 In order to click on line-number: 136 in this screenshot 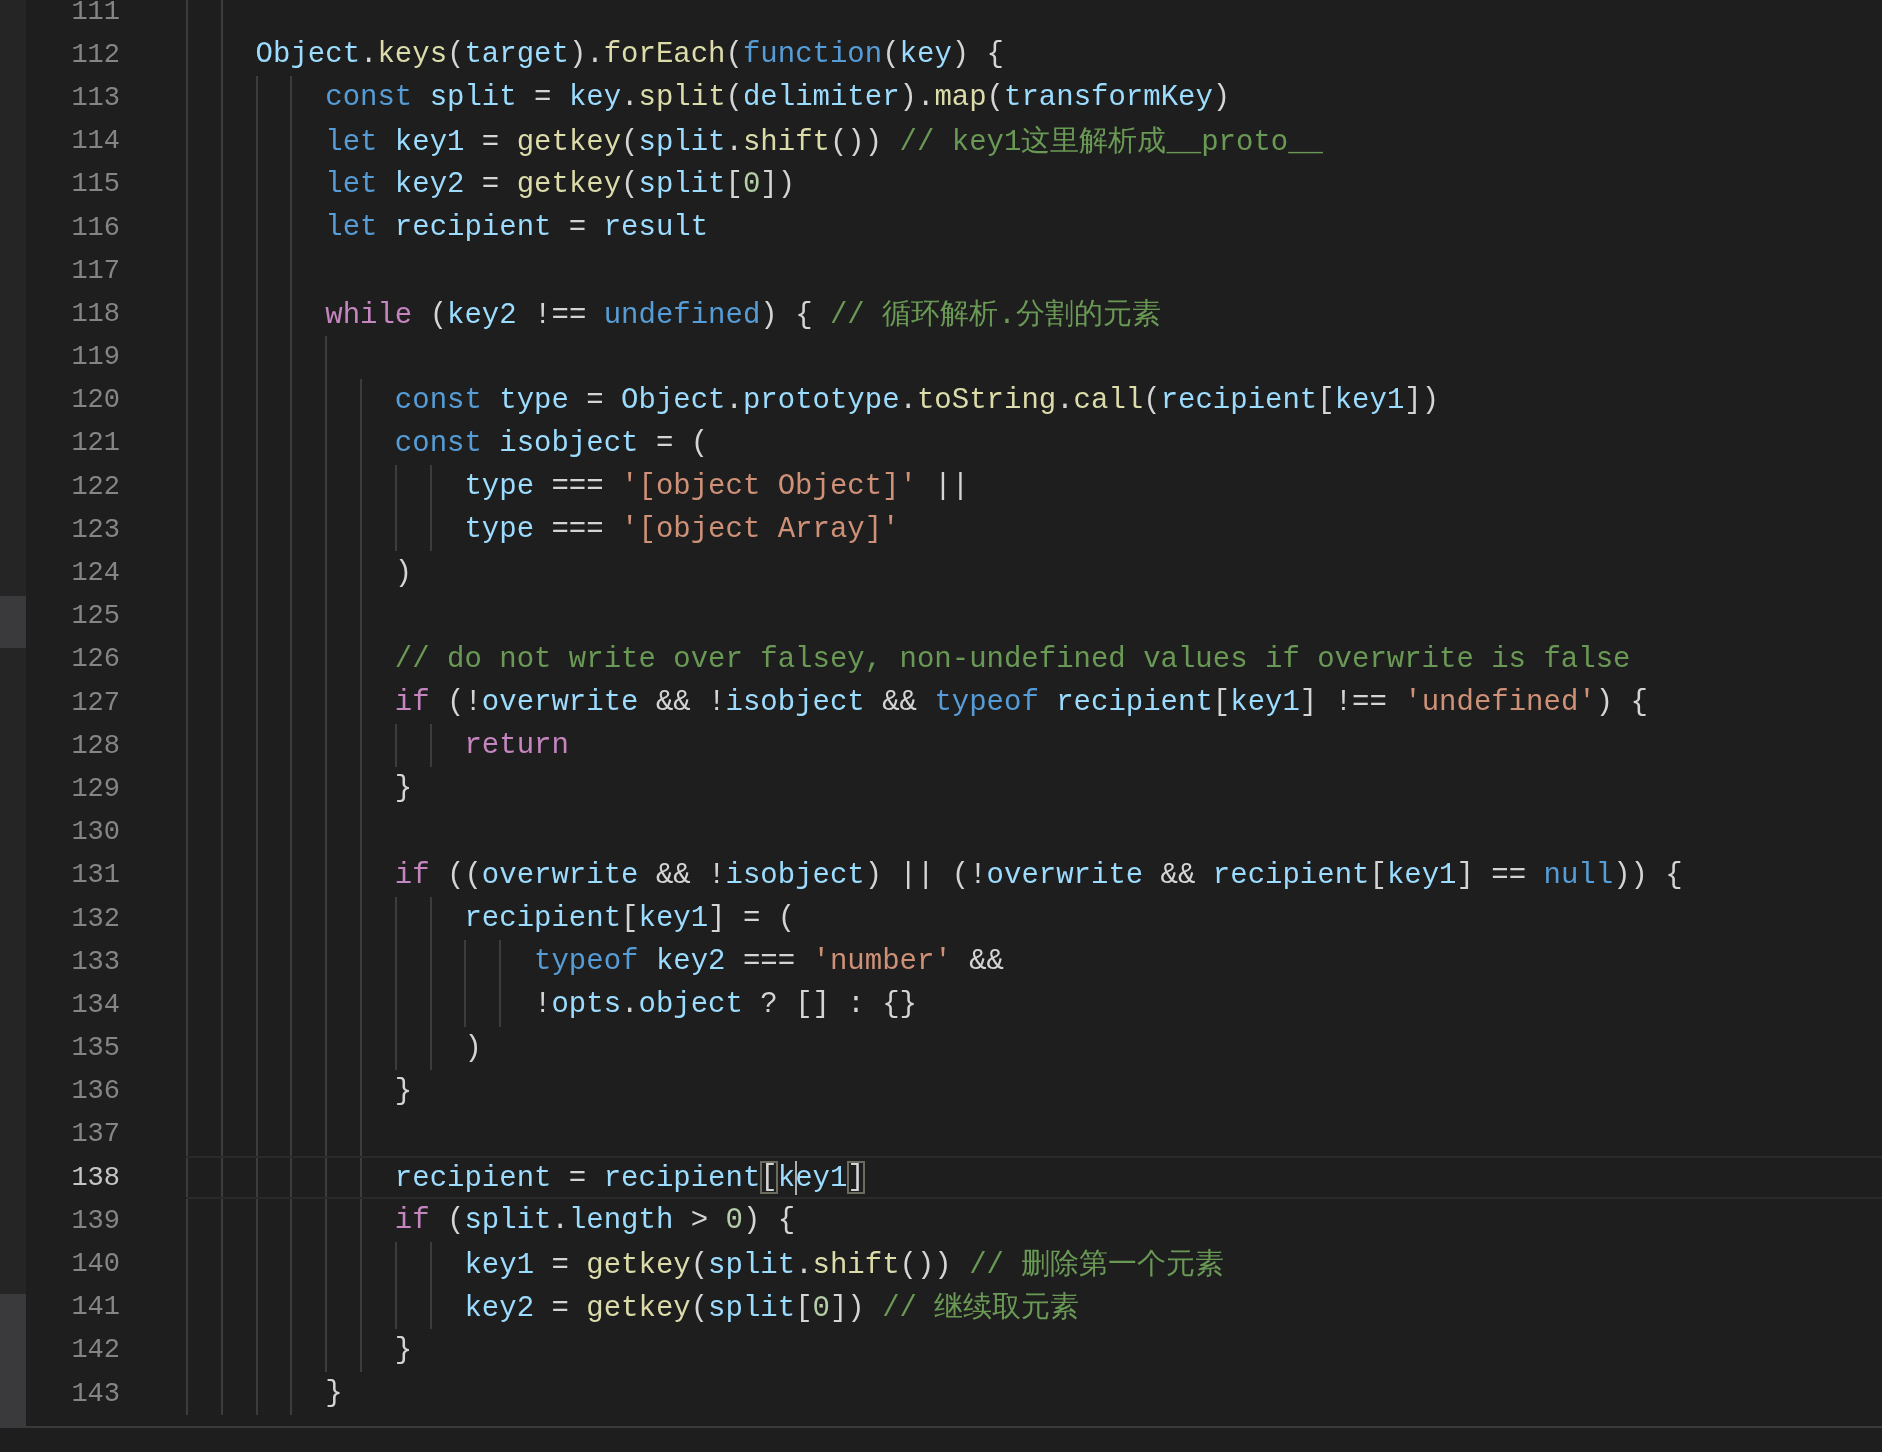, I will do `click(95, 1091)`.